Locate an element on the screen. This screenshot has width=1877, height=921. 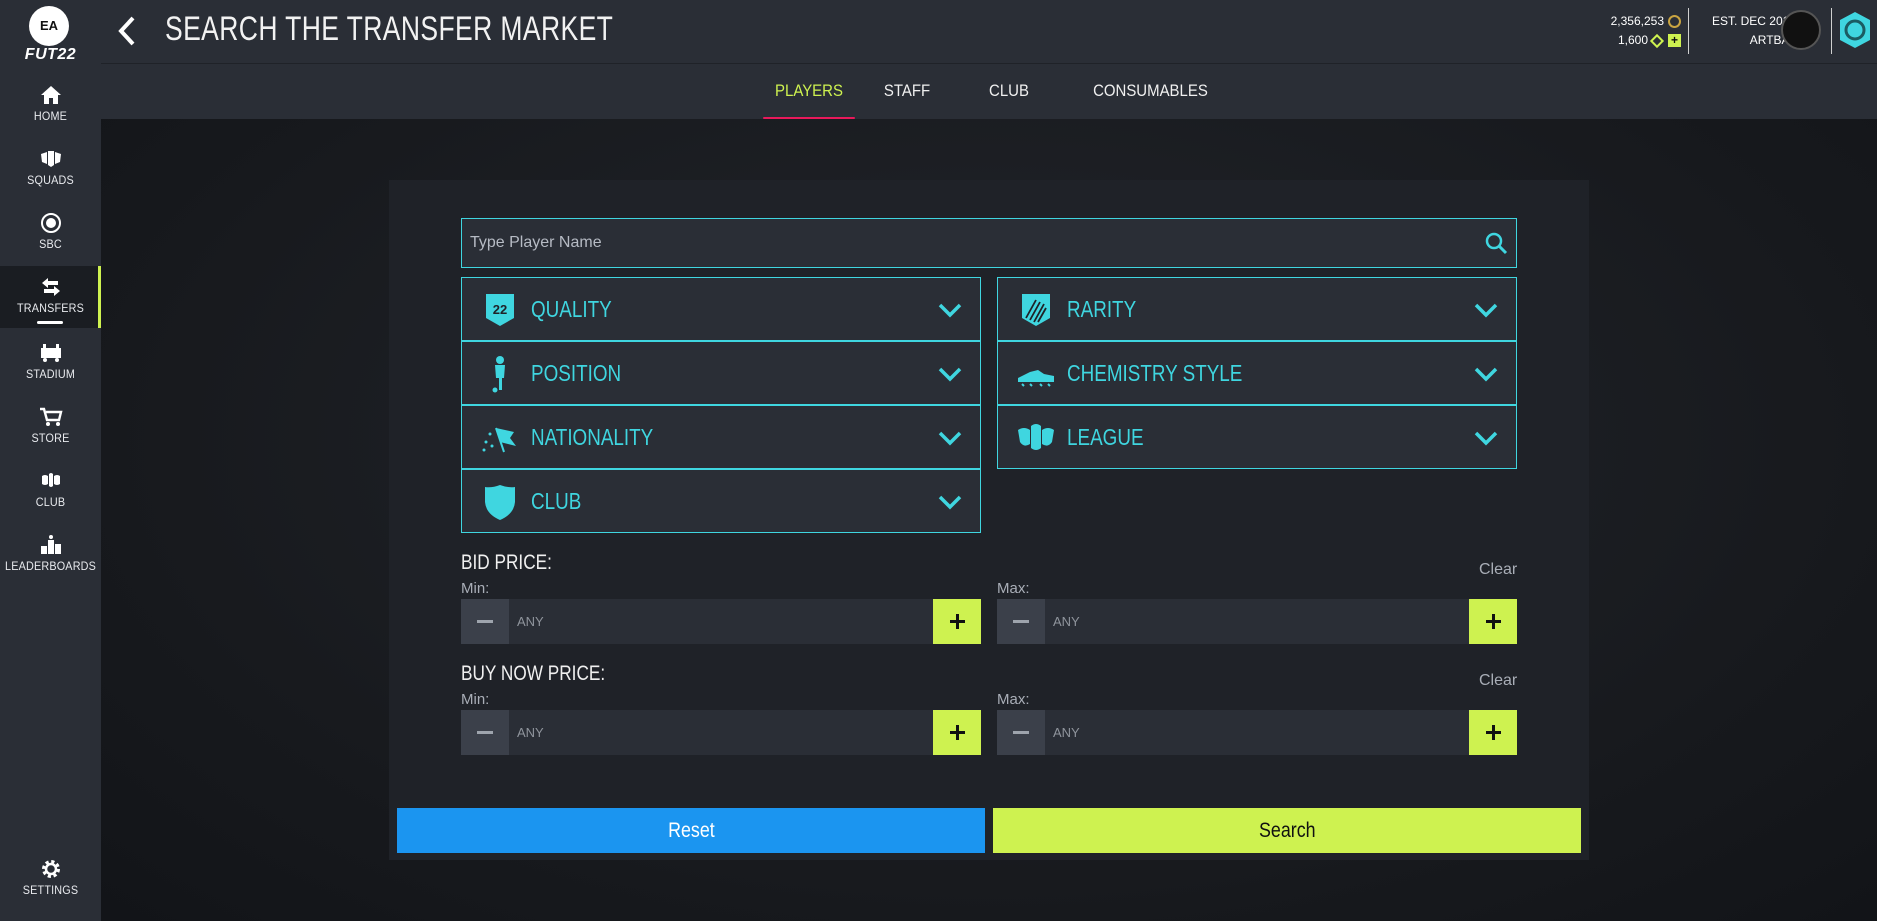
rarity-icon is located at coordinates (1036, 310).